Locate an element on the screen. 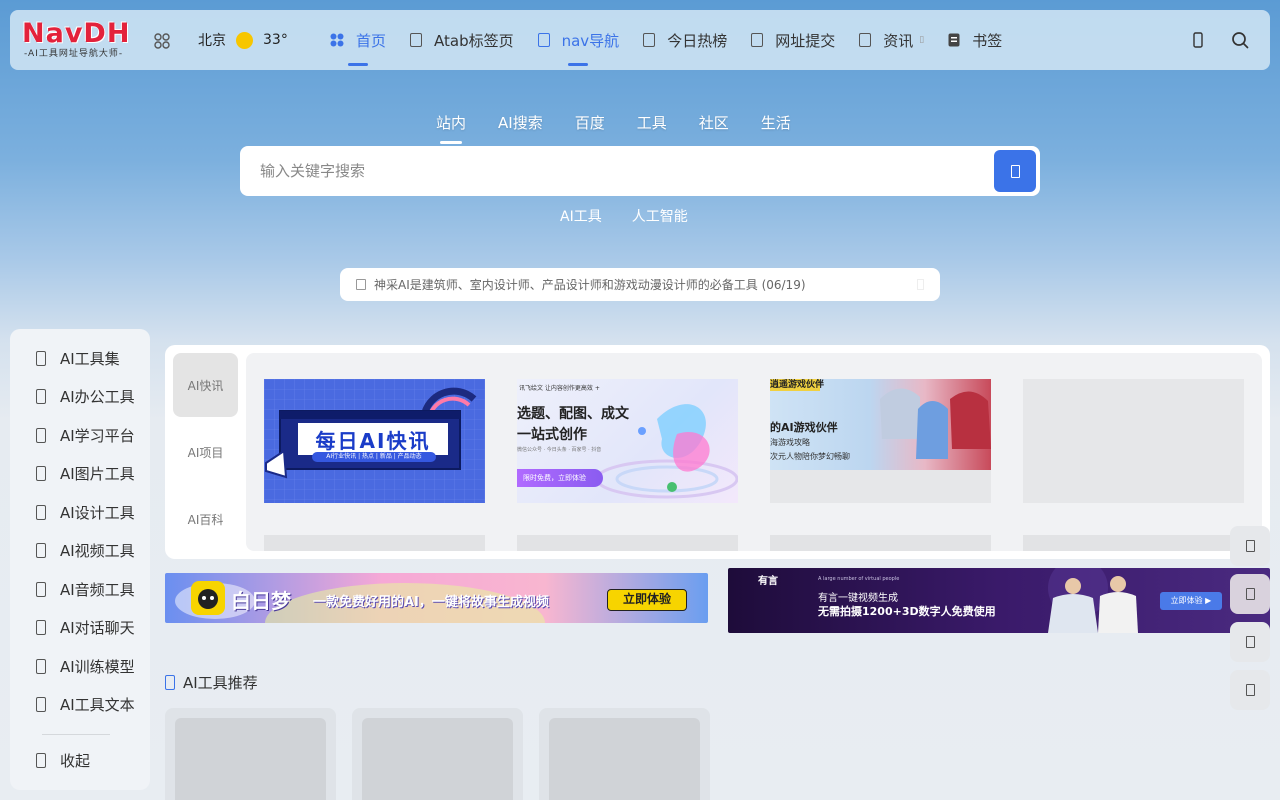 The width and height of the screenshot is (1280, 800). thumb-cta: 限时免费，立即体验 is located at coordinates (560, 478).